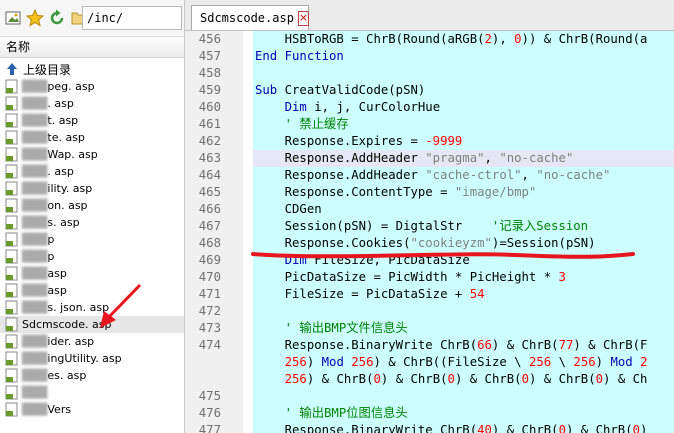 This screenshot has height=433, width=674. Describe the element at coordinates (429, 73) in the screenshot. I see `code-line: 458` at that location.